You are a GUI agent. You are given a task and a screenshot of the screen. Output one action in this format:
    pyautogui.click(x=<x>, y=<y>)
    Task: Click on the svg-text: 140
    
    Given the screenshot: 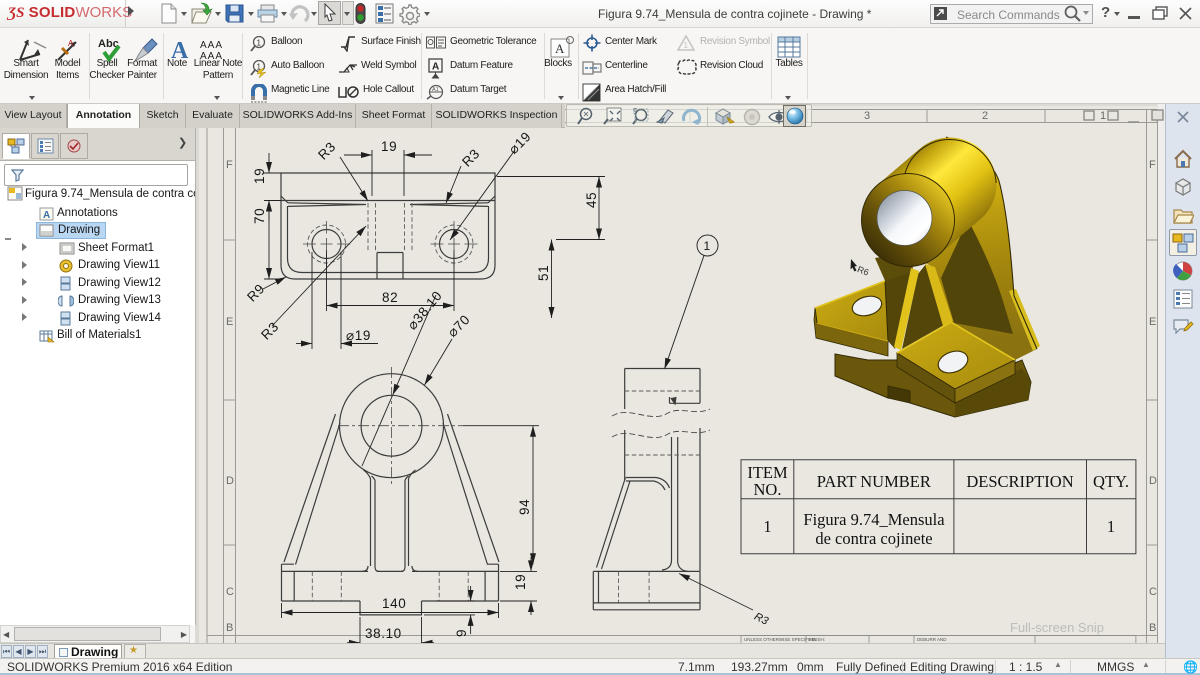 What is the action you would take?
    pyautogui.click(x=394, y=603)
    